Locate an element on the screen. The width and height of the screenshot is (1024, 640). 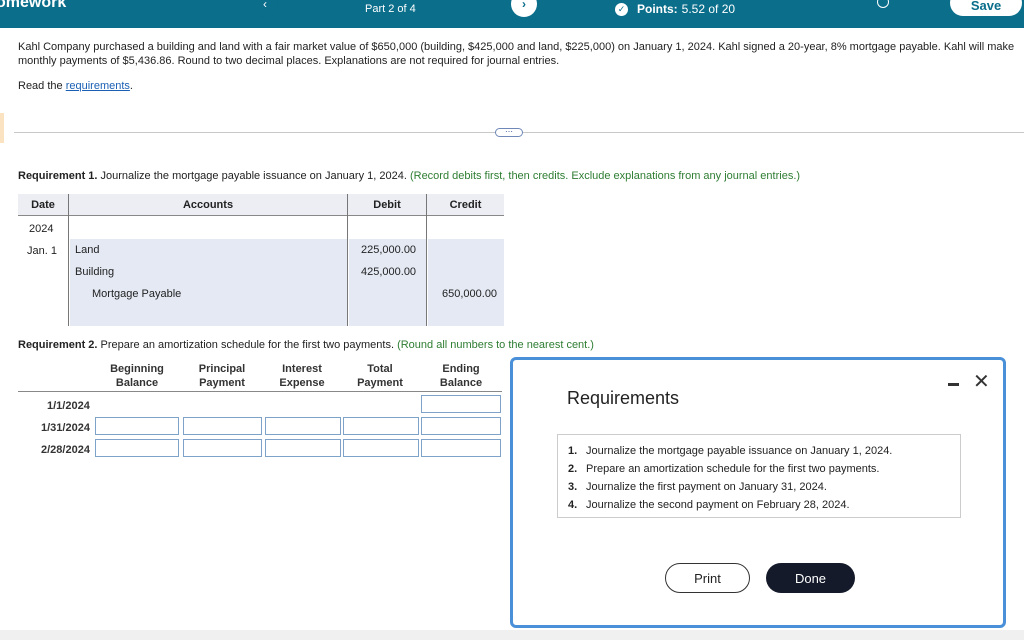
chevron-right-icon: › is located at coordinates (524, 5).